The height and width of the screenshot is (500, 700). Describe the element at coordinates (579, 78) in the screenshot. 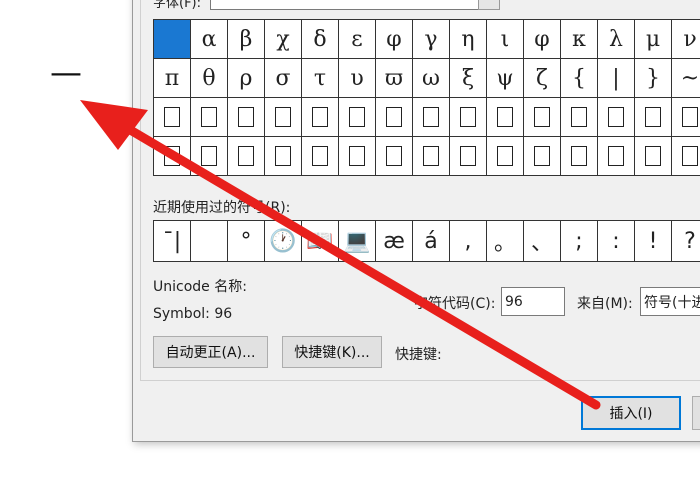

I see `symbol-cell: {` at that location.